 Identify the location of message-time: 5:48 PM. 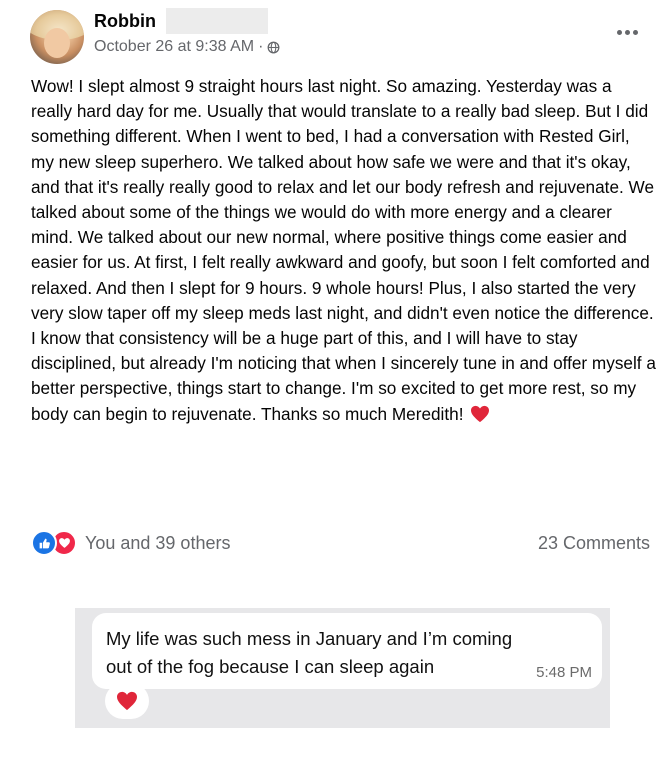
(564, 672).